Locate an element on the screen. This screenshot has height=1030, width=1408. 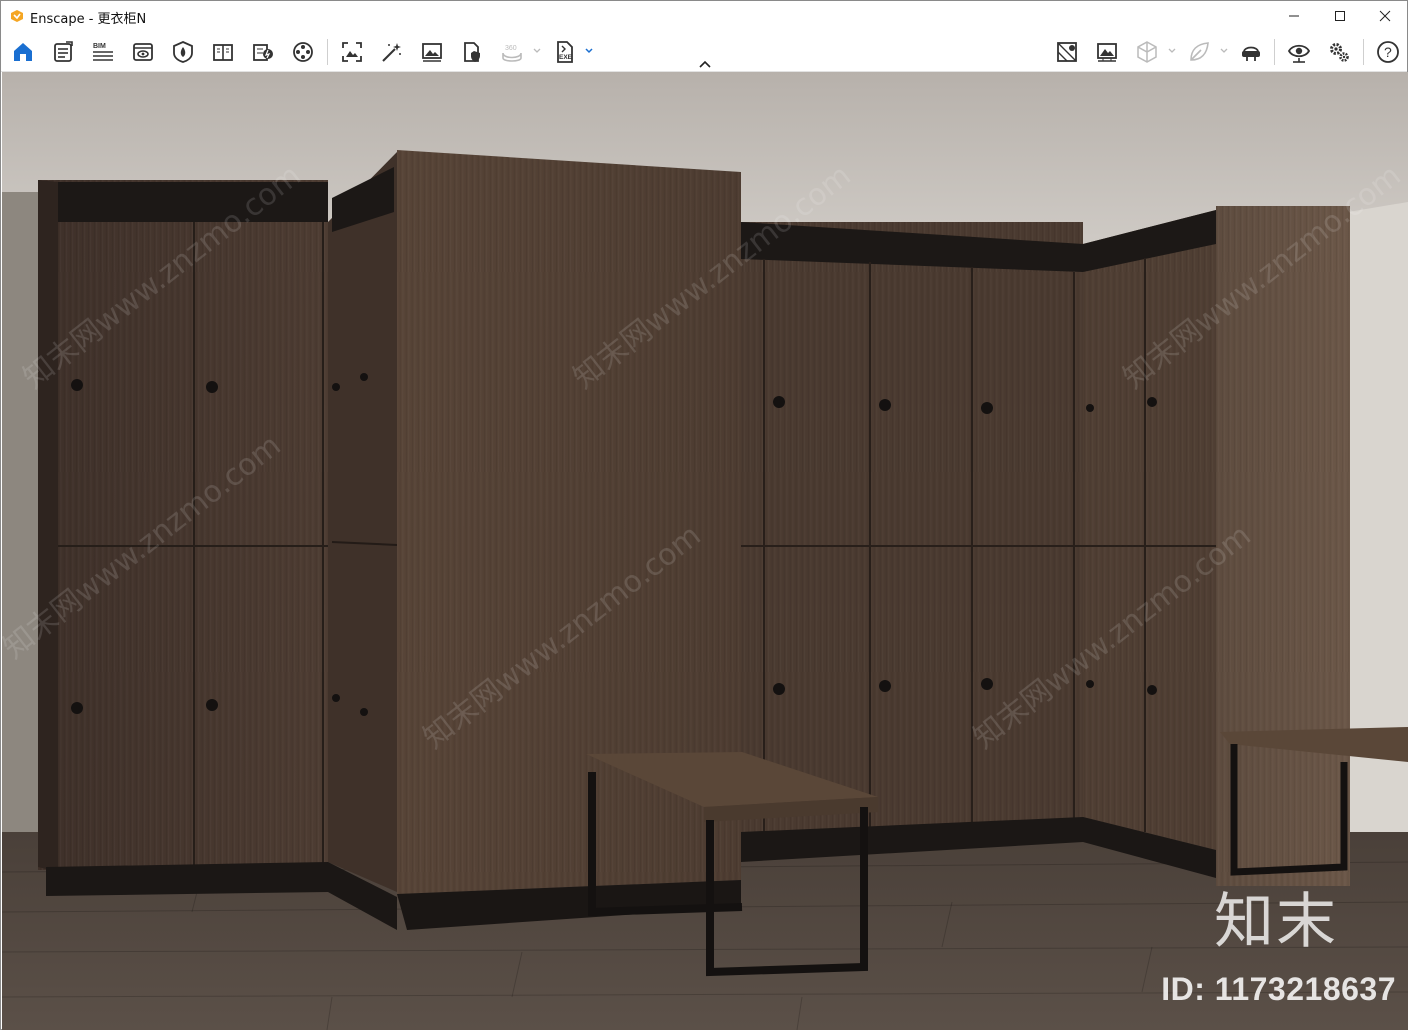
home-icon is located at coordinates (23, 52).